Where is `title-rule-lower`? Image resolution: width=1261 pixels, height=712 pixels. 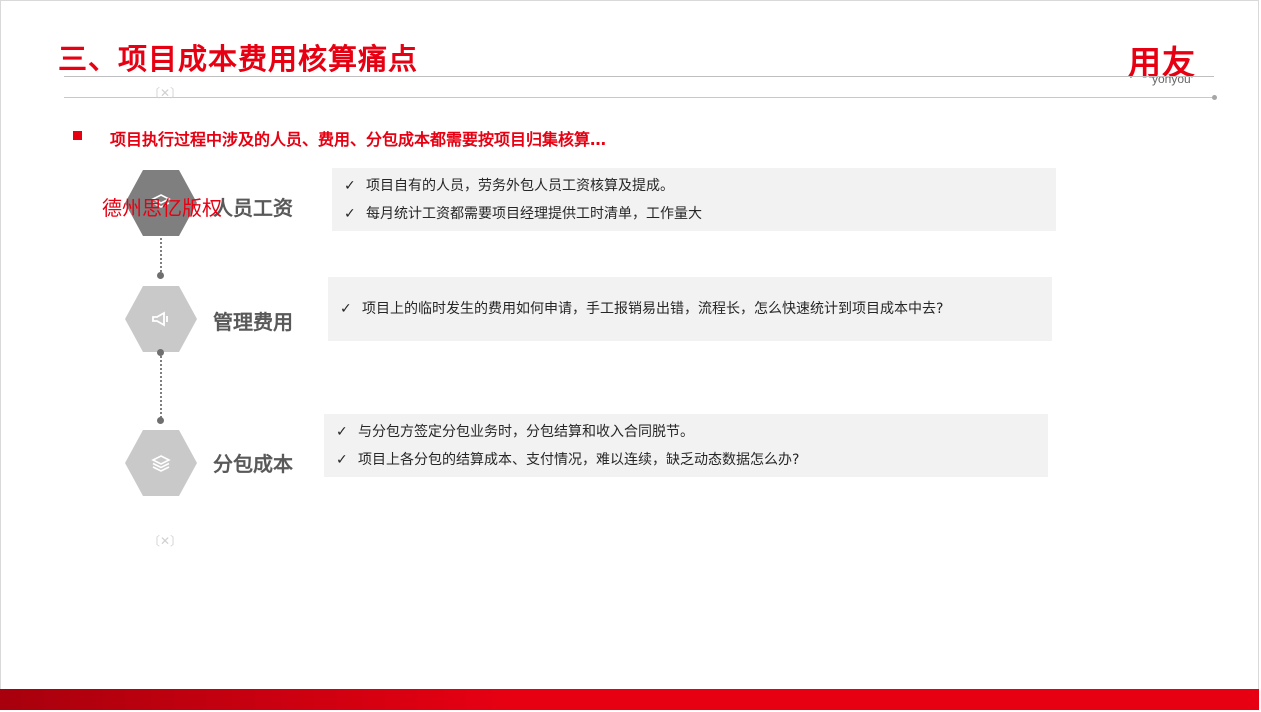
title-rule-lower is located at coordinates (639, 97).